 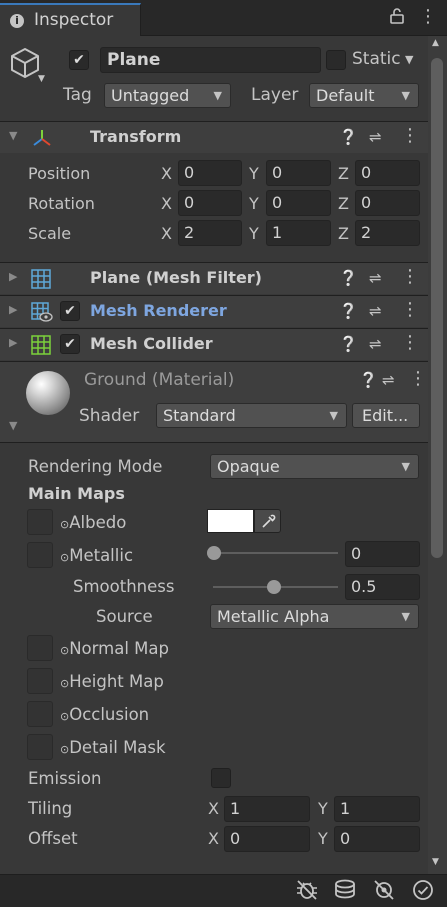 What do you see at coordinates (274, 587) in the screenshot?
I see `smoothness-slider-handle` at bounding box center [274, 587].